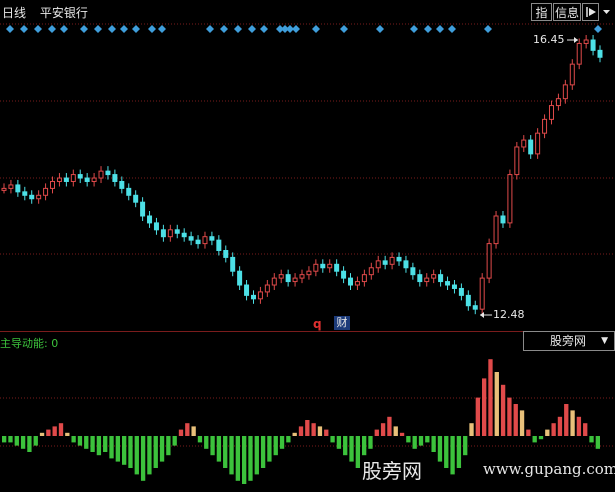 This screenshot has height=492, width=615. I want to click on indicator-label: 主导动能: 0, so click(29, 343).